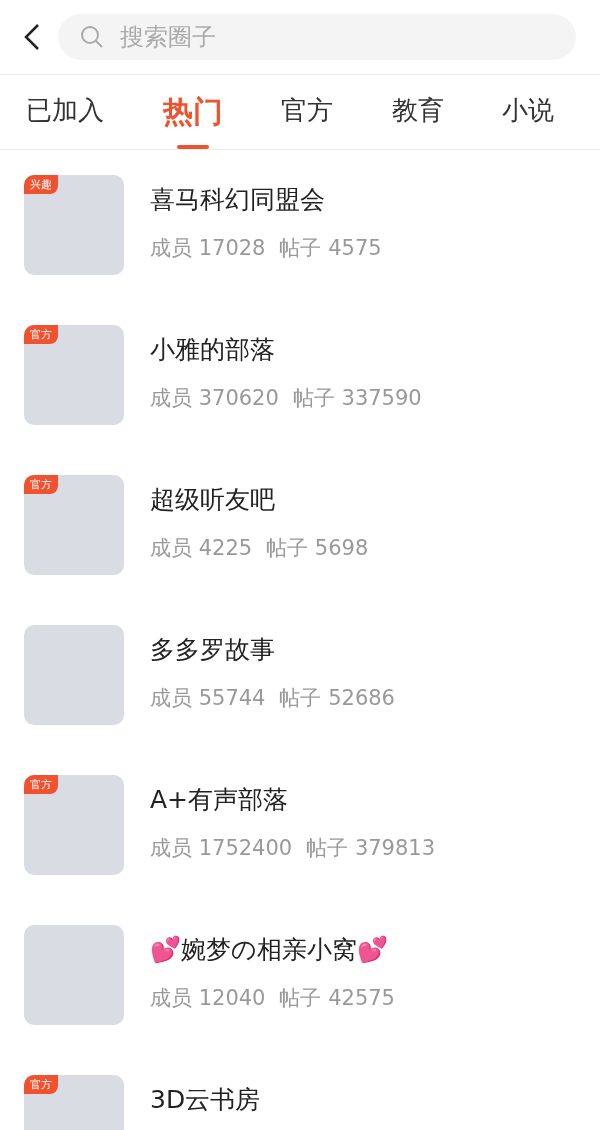 This screenshot has width=600, height=1130. I want to click on post-count: 帖子 5698, so click(317, 548).